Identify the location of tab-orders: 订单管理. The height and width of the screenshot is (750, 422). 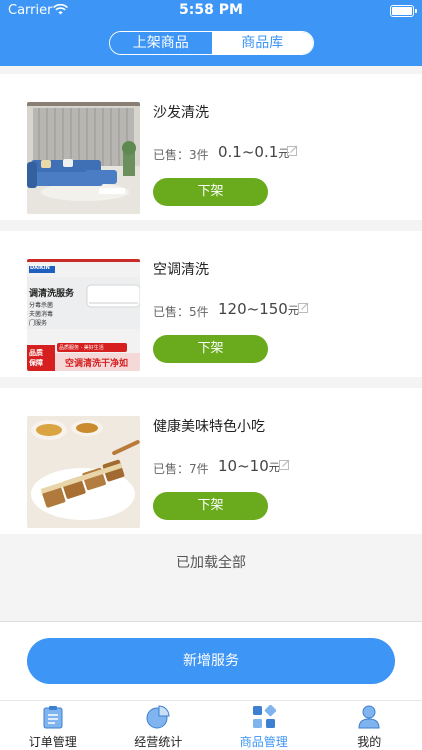
(53, 725).